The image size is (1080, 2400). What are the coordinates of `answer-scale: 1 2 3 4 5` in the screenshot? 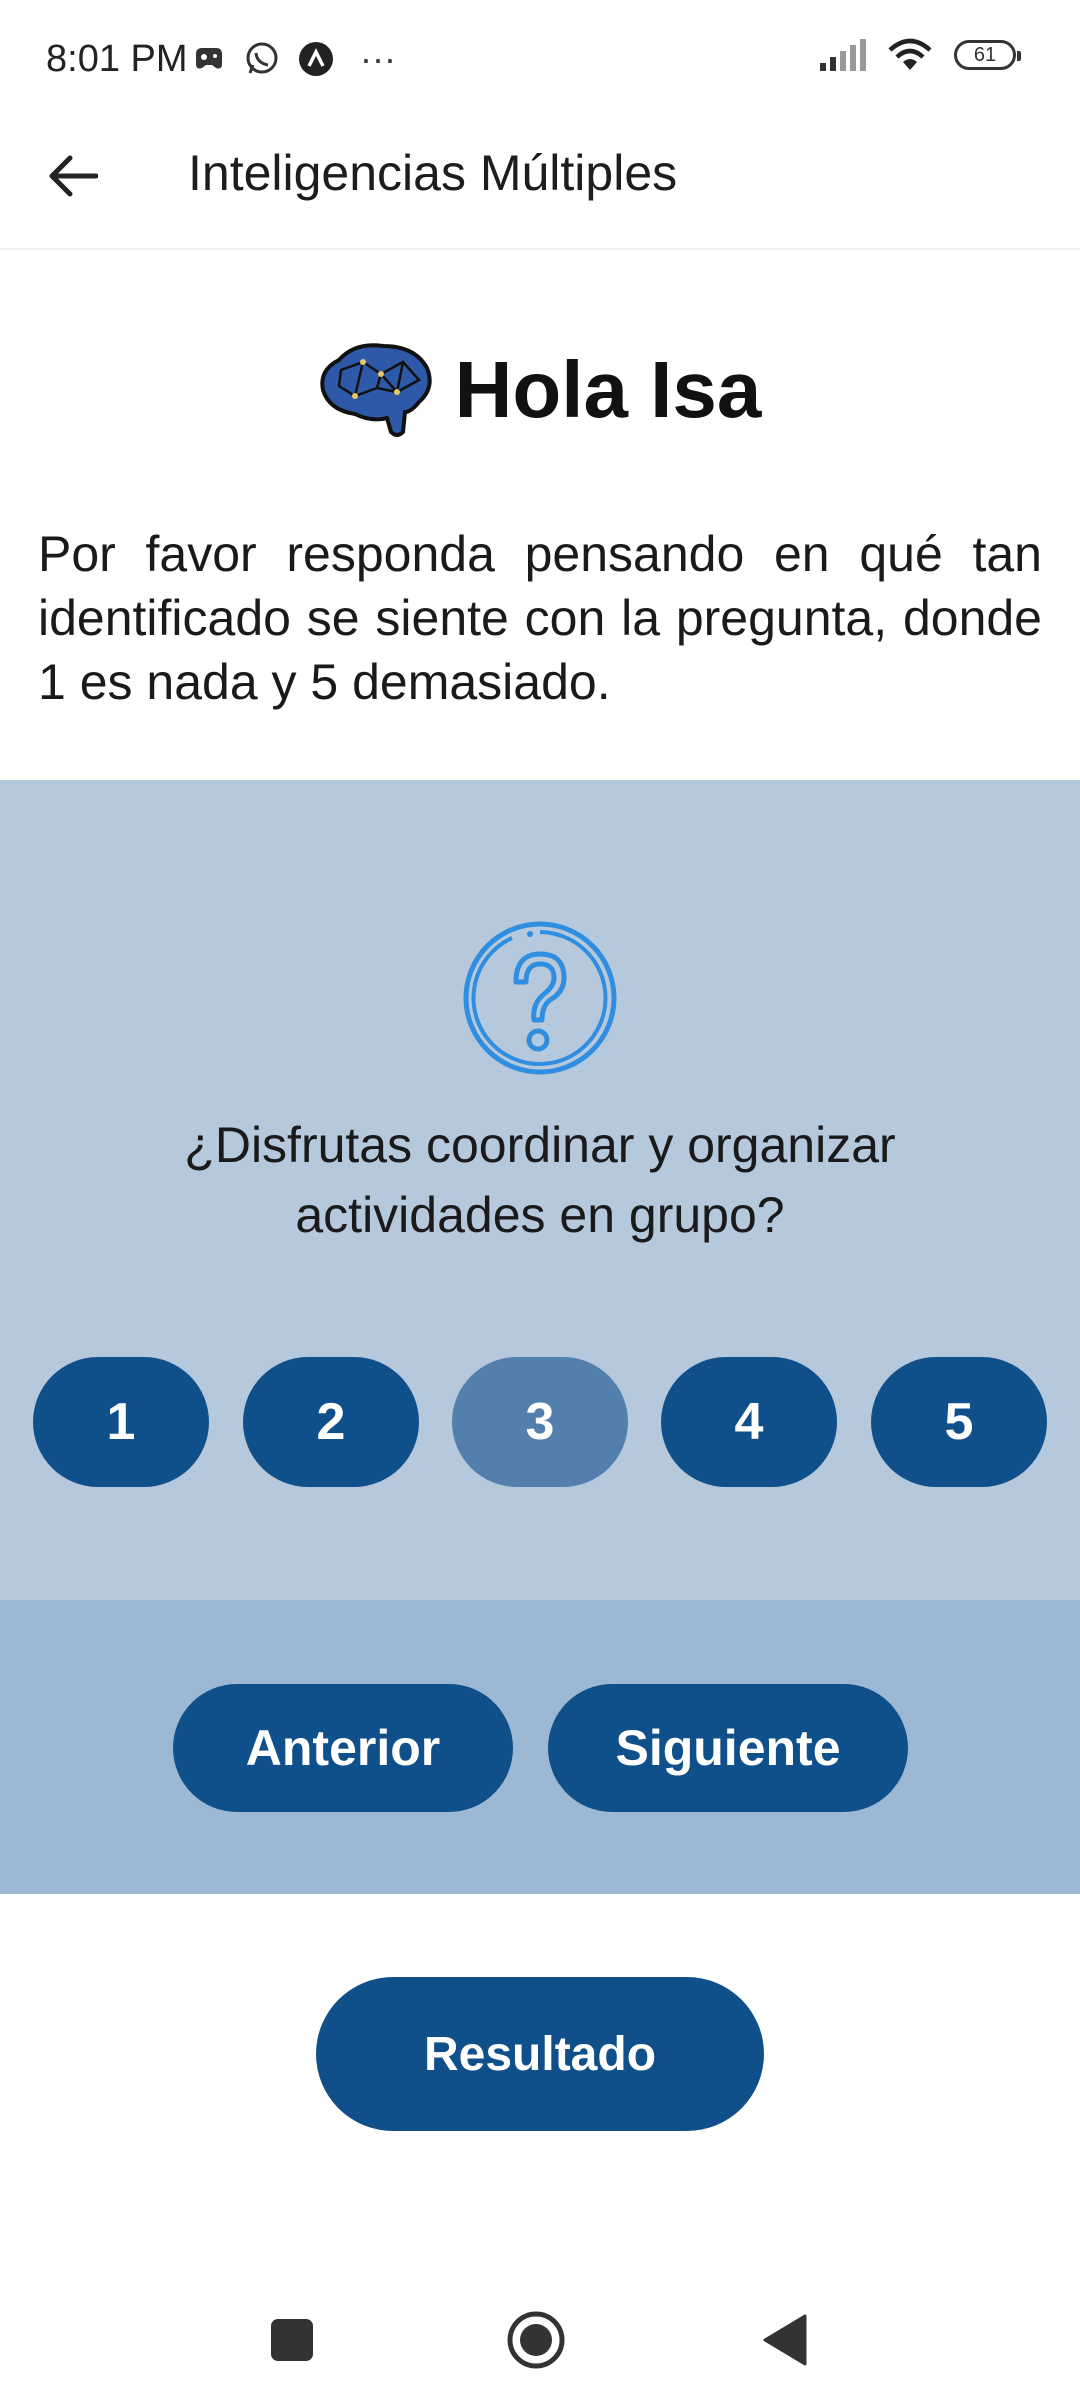 It's located at (540, 1422).